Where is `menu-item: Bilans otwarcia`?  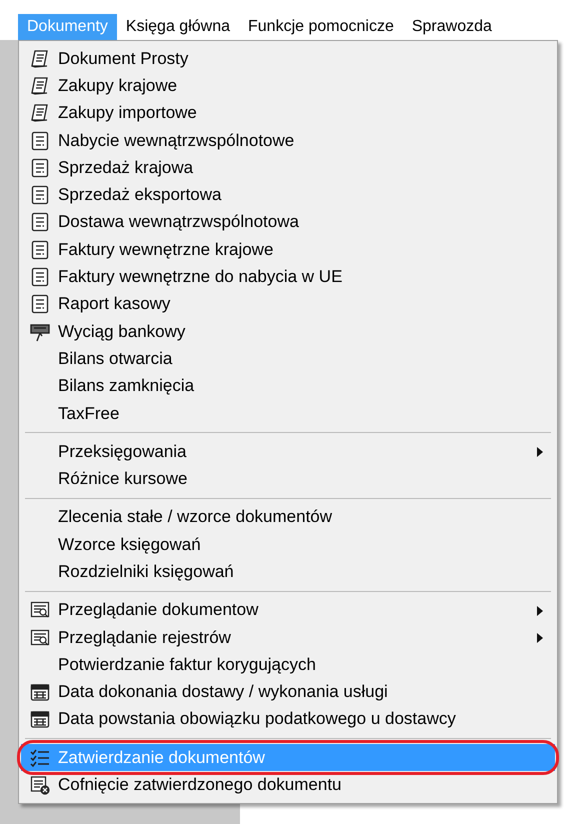 menu-item: Bilans otwarcia is located at coordinates (288, 359).